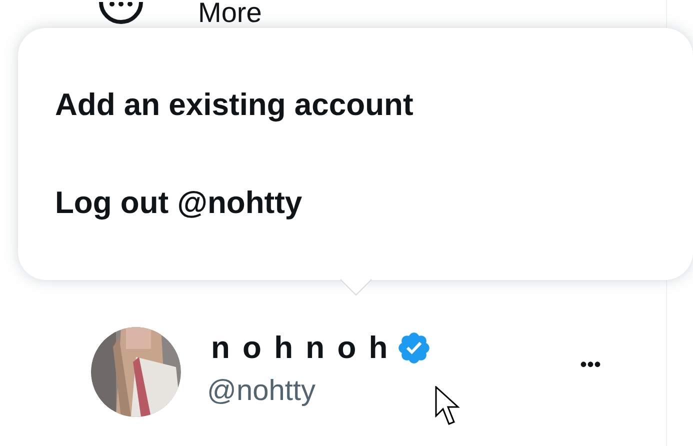  What do you see at coordinates (230, 13) in the screenshot?
I see `nav-link: More` at bounding box center [230, 13].